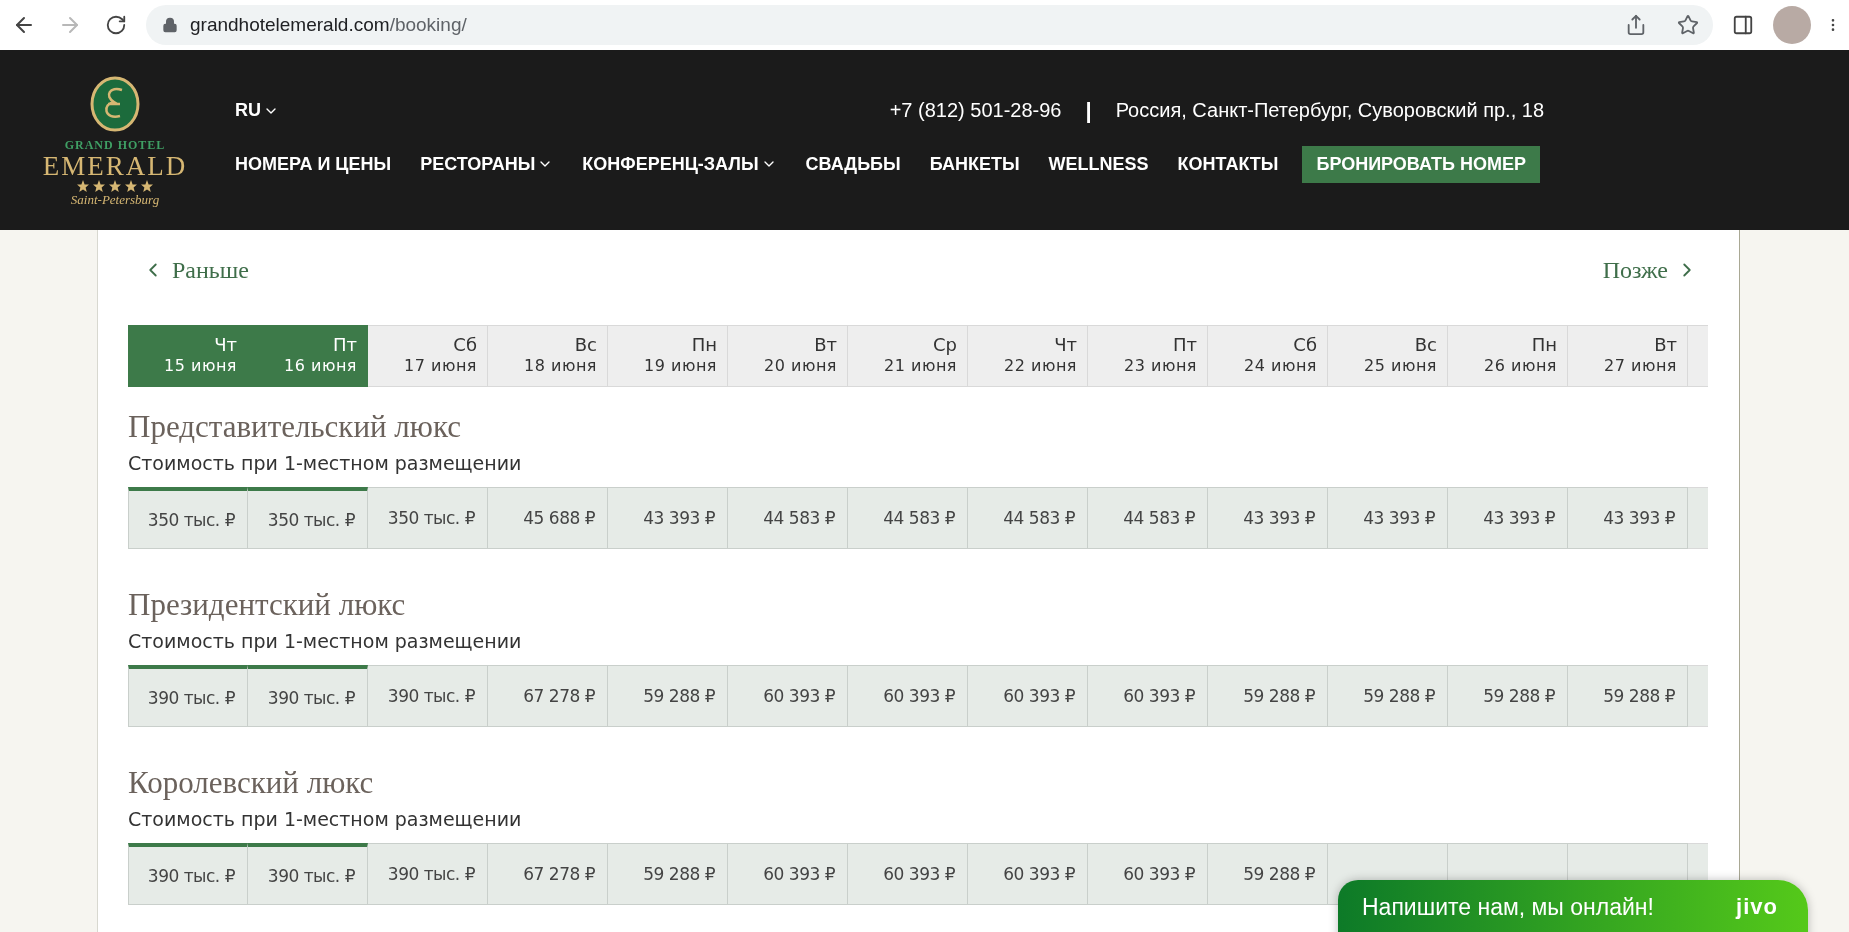 The height and width of the screenshot is (932, 1849). What do you see at coordinates (908, 356) in the screenshot?
I see `date-tab: Ср 21 июня` at bounding box center [908, 356].